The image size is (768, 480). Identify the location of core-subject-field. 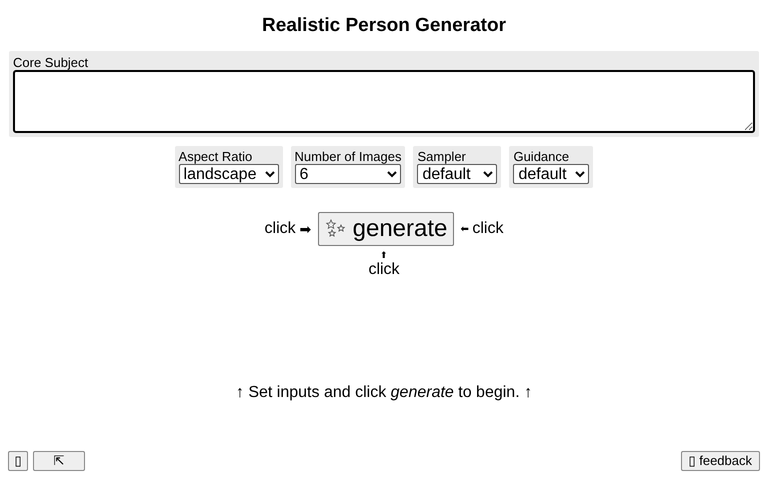
(384, 101).